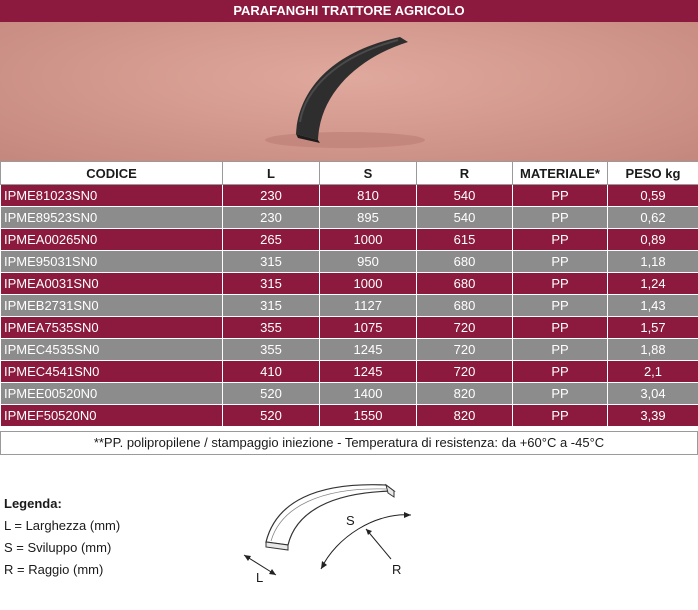 The width and height of the screenshot is (698, 610). Describe the element at coordinates (368, 327) in the screenshot. I see `cell-s: 1075` at that location.